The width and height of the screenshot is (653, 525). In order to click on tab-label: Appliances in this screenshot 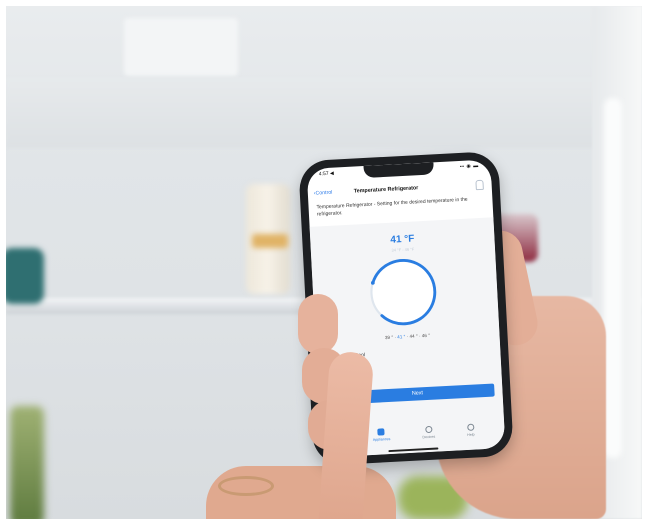, I will do `click(381, 439)`.